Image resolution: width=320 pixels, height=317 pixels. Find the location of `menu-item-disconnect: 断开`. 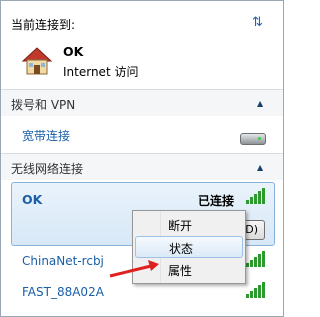

menu-item-disconnect: 断开 is located at coordinates (188, 224).